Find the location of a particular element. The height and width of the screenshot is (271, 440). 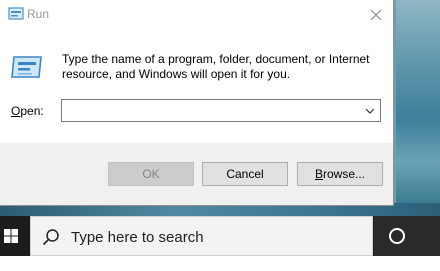

taskbar-search-box: Type here to search is located at coordinates (201, 236).